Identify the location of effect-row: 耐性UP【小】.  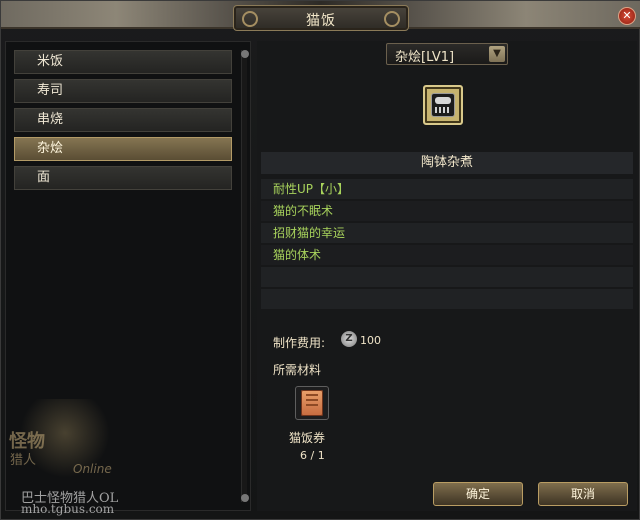
(447, 189).